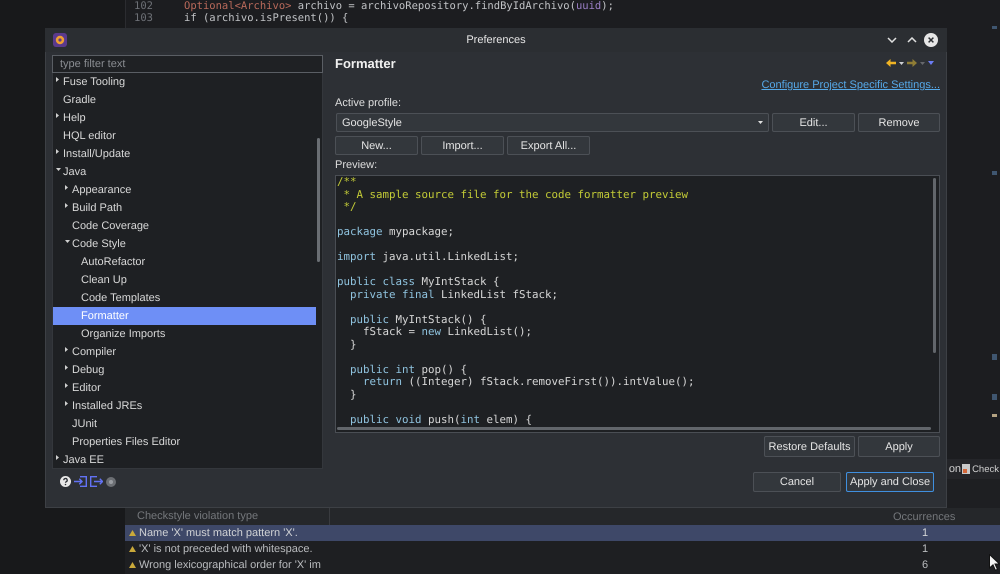 This screenshot has width=1000, height=574. What do you see at coordinates (111, 481) in the screenshot?
I see `circle-icon` at bounding box center [111, 481].